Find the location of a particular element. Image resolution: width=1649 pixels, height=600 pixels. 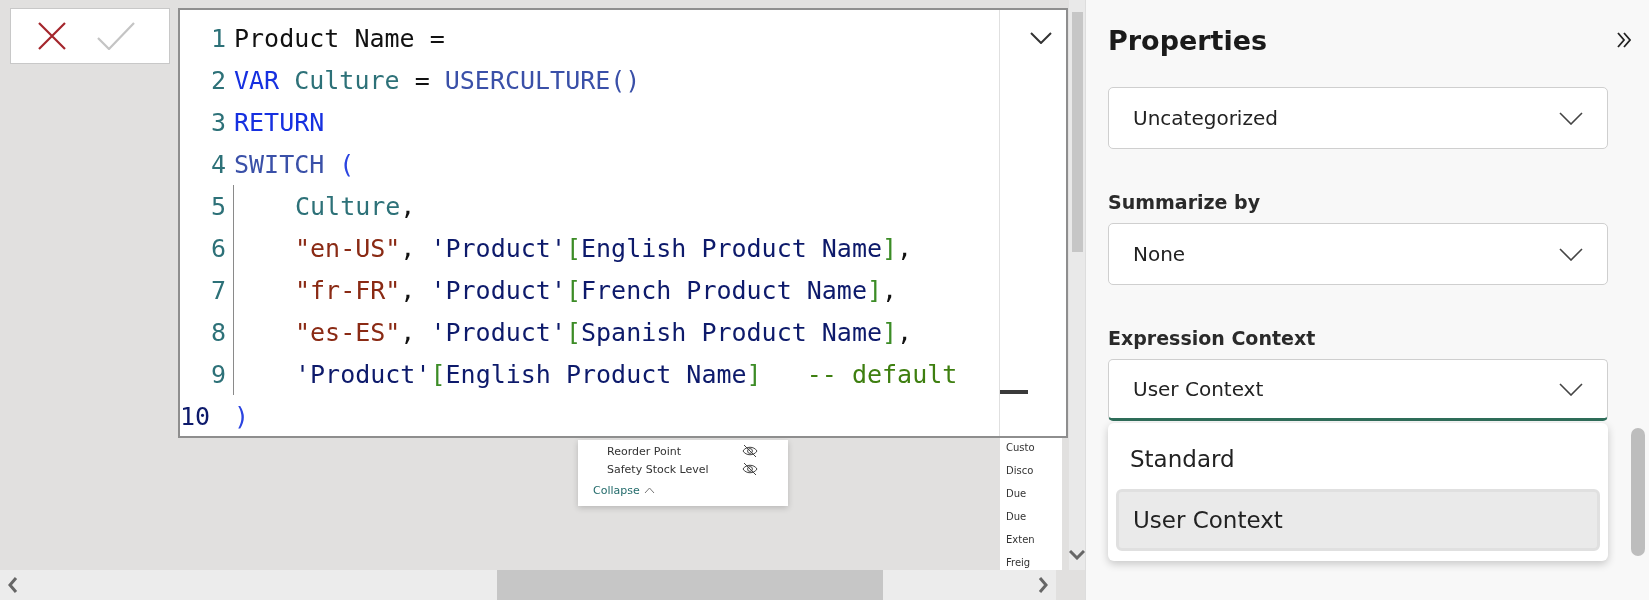

field-name: Freig is located at coordinates (1034, 560).